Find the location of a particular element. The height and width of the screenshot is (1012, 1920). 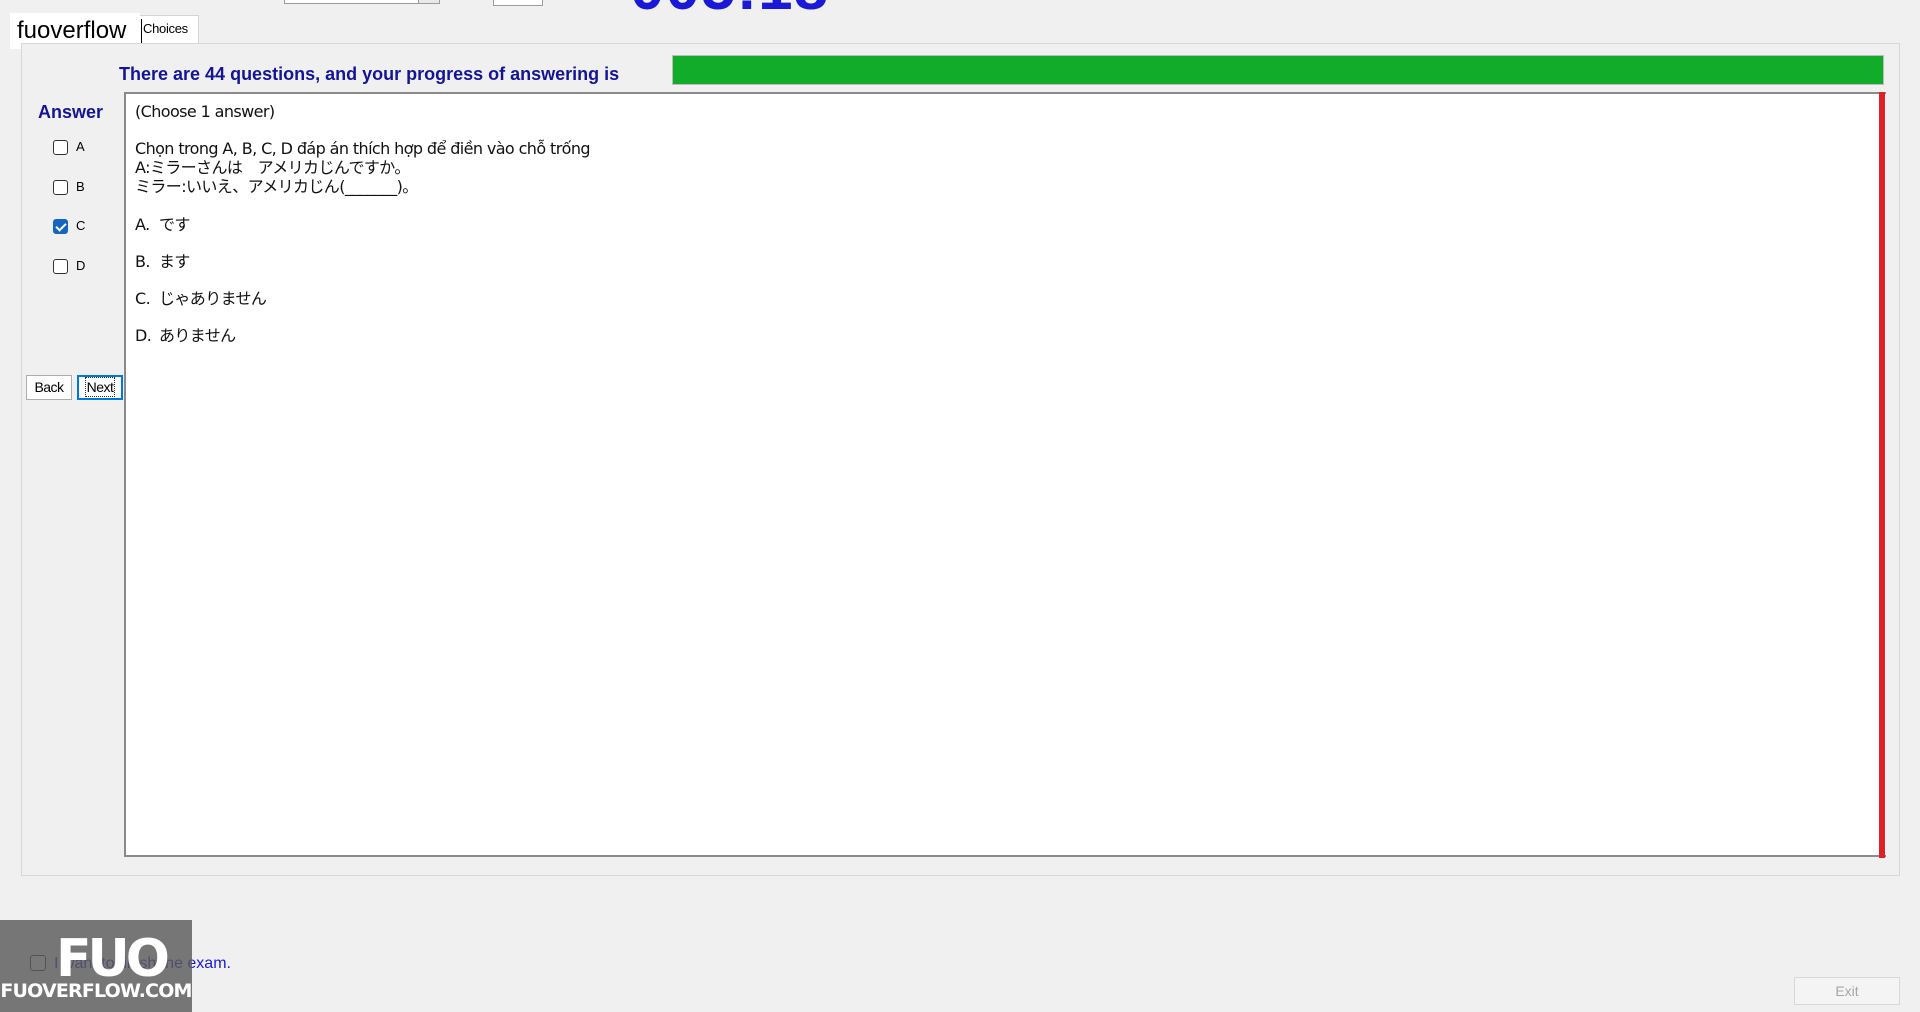

back-button: Back is located at coordinates (49, 387).